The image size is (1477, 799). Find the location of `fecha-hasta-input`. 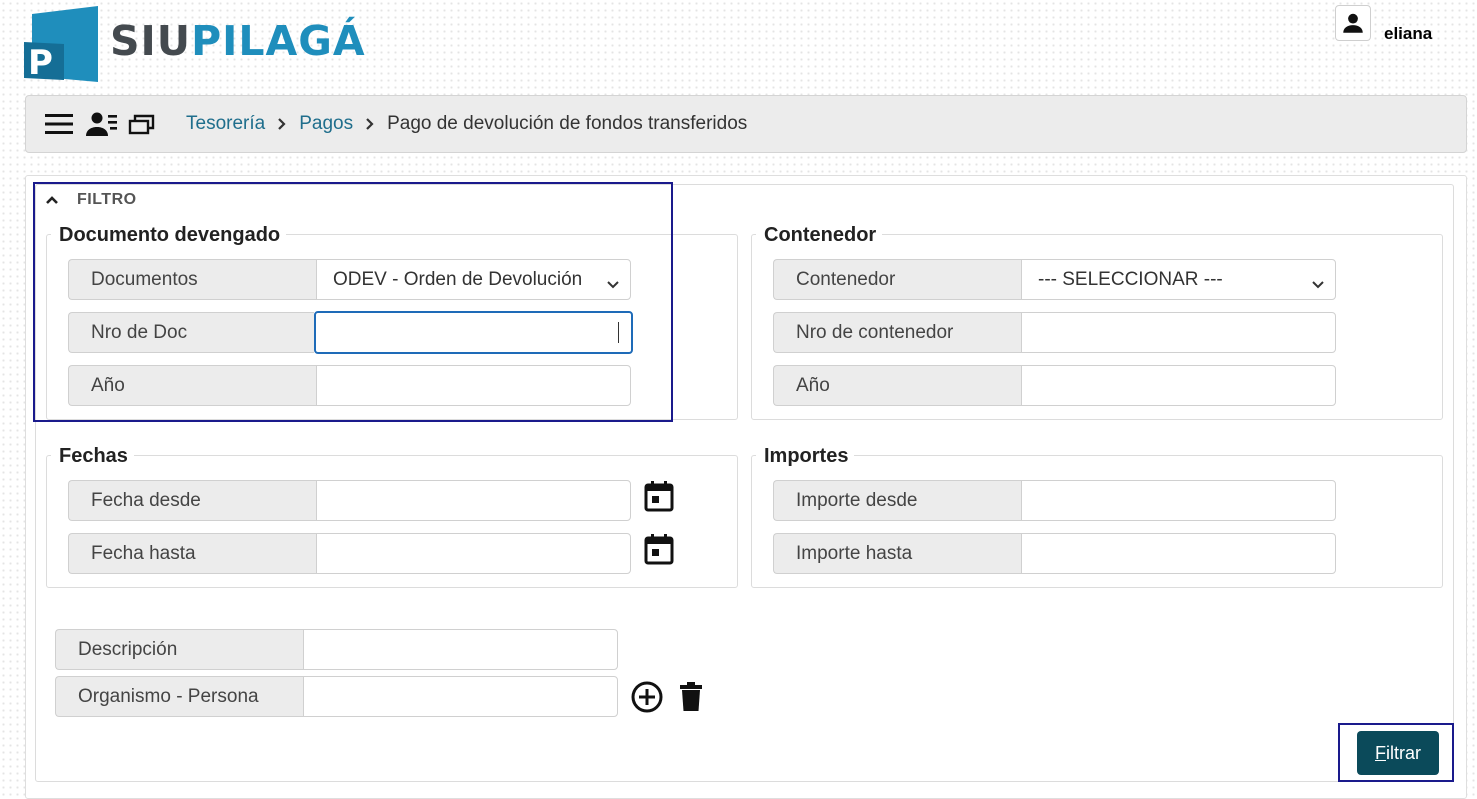

fecha-hasta-input is located at coordinates (473, 553).